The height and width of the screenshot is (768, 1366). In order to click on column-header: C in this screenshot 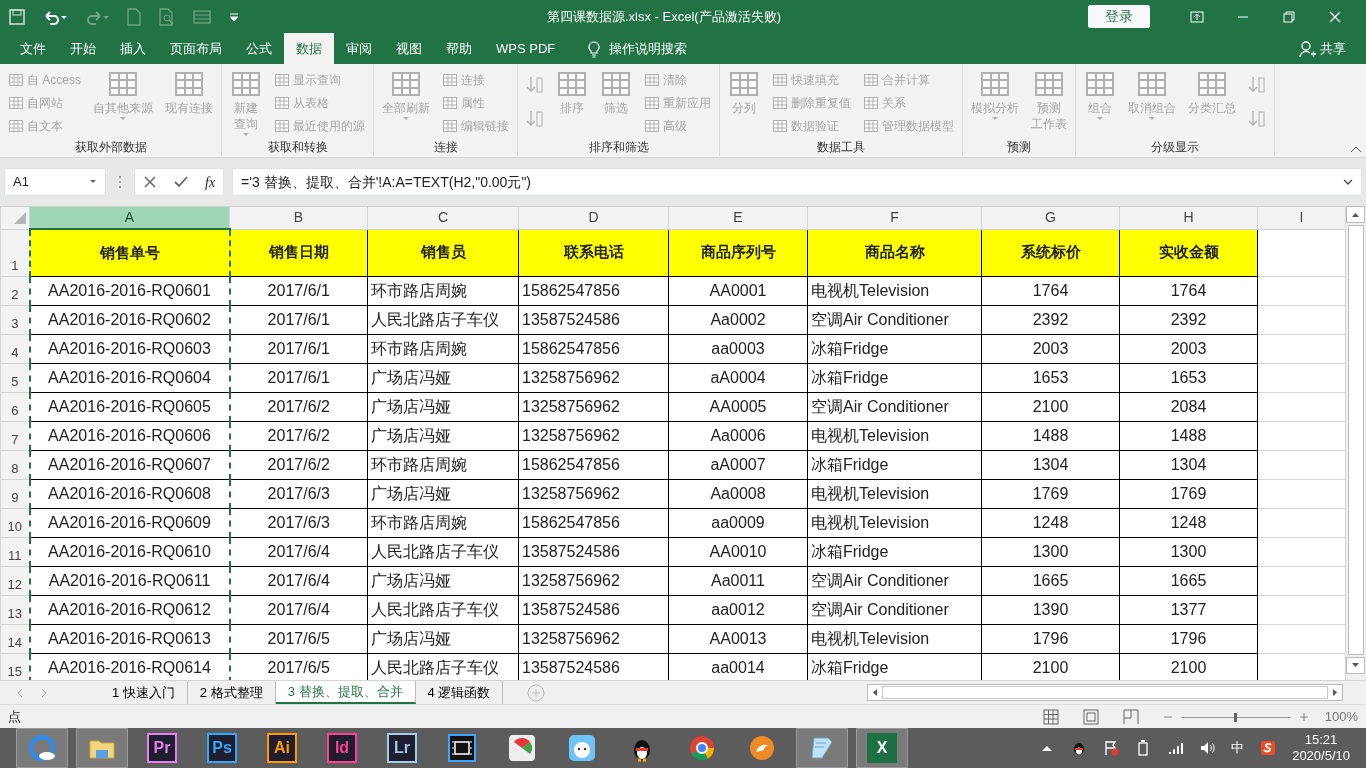, I will do `click(443, 217)`.